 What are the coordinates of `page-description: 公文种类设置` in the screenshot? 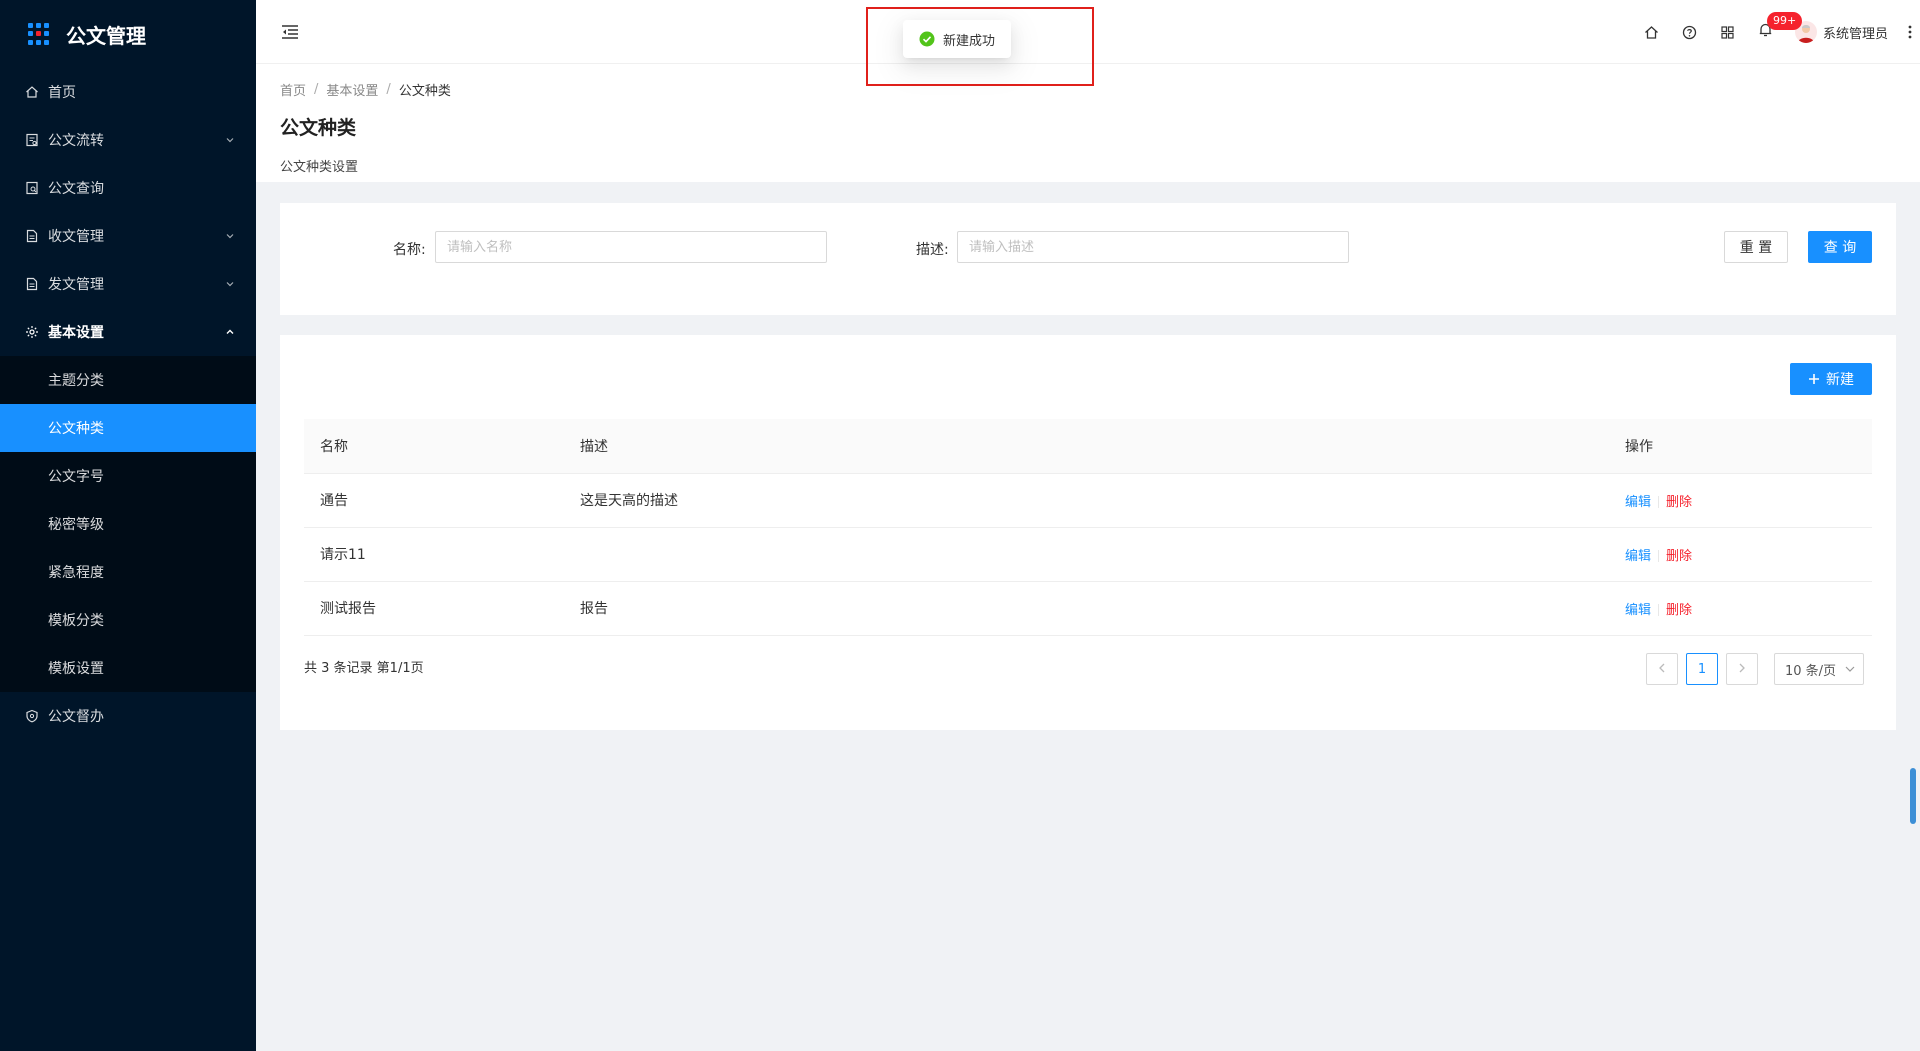 It's located at (319, 167).